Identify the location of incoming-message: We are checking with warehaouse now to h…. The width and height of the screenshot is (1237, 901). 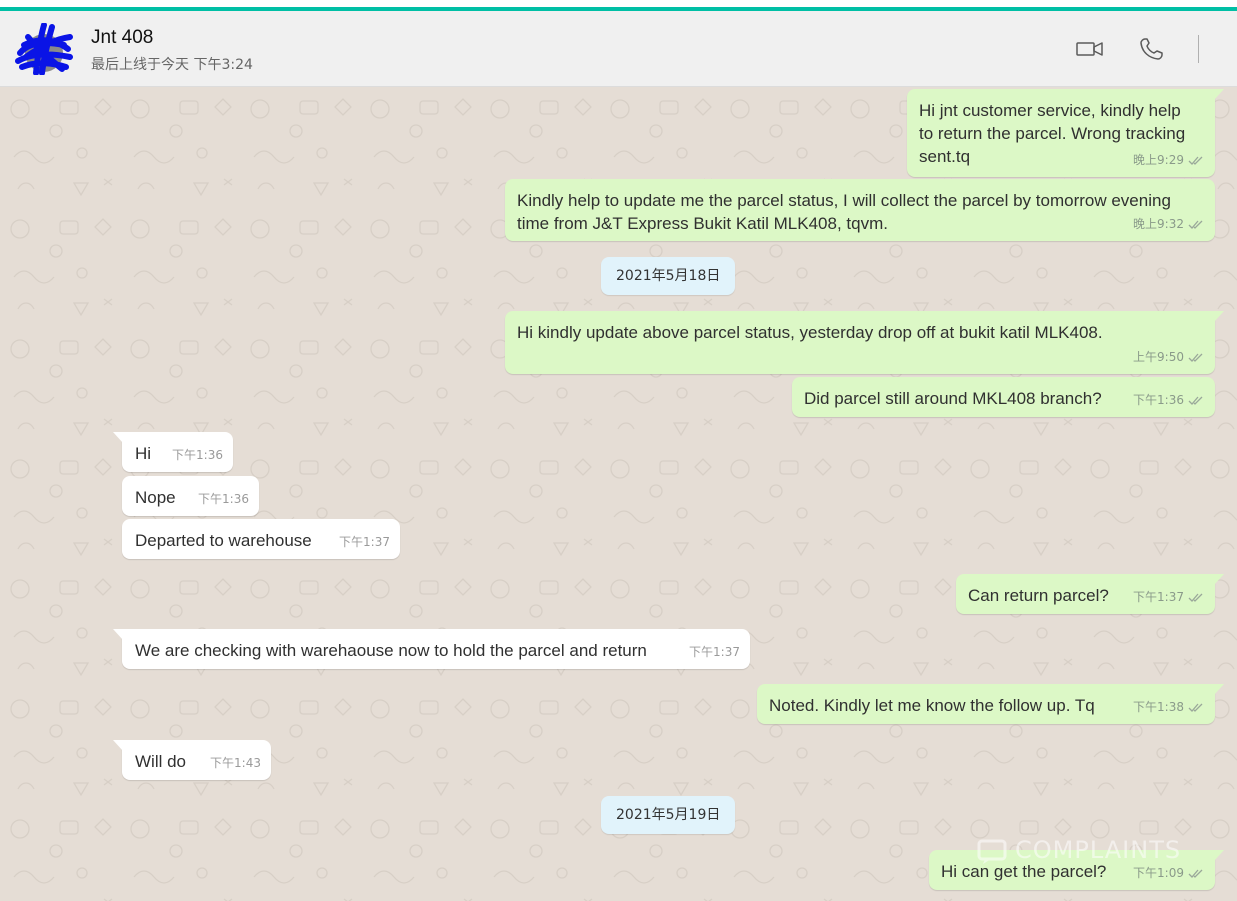
(431, 649).